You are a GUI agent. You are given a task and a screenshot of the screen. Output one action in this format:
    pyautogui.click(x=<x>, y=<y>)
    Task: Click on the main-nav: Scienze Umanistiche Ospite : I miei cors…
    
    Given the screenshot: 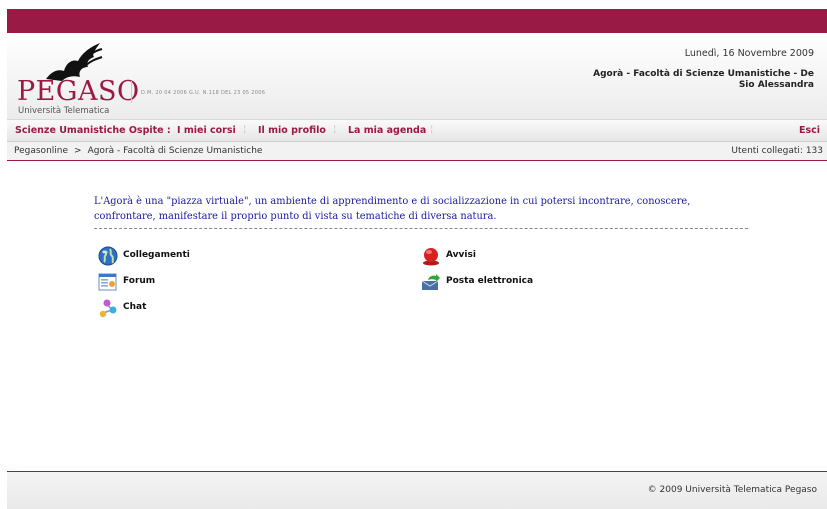 What is the action you would take?
    pyautogui.click(x=417, y=131)
    